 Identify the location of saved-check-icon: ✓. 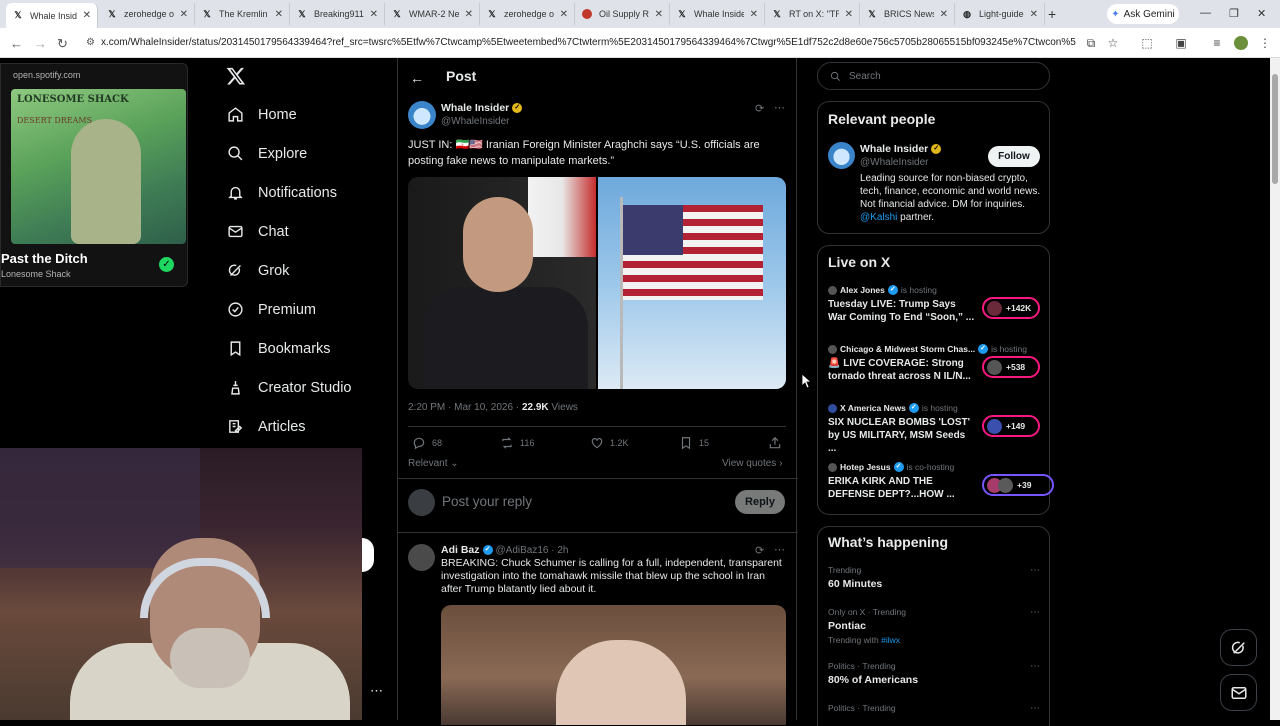
(166, 264).